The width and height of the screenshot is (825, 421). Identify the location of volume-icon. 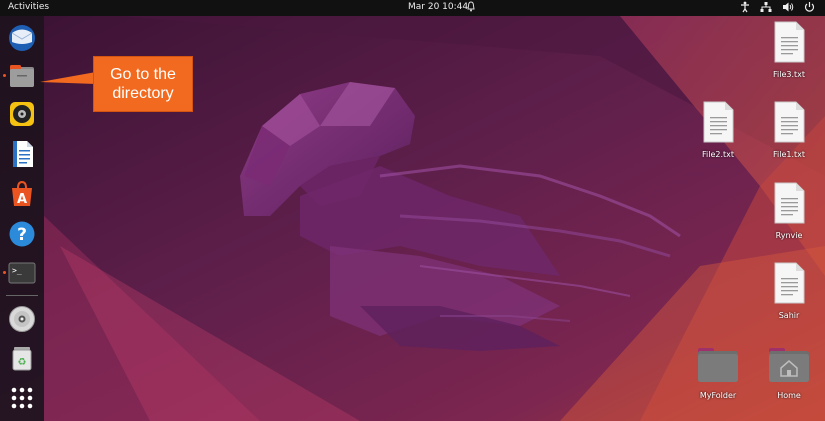
(788, 9).